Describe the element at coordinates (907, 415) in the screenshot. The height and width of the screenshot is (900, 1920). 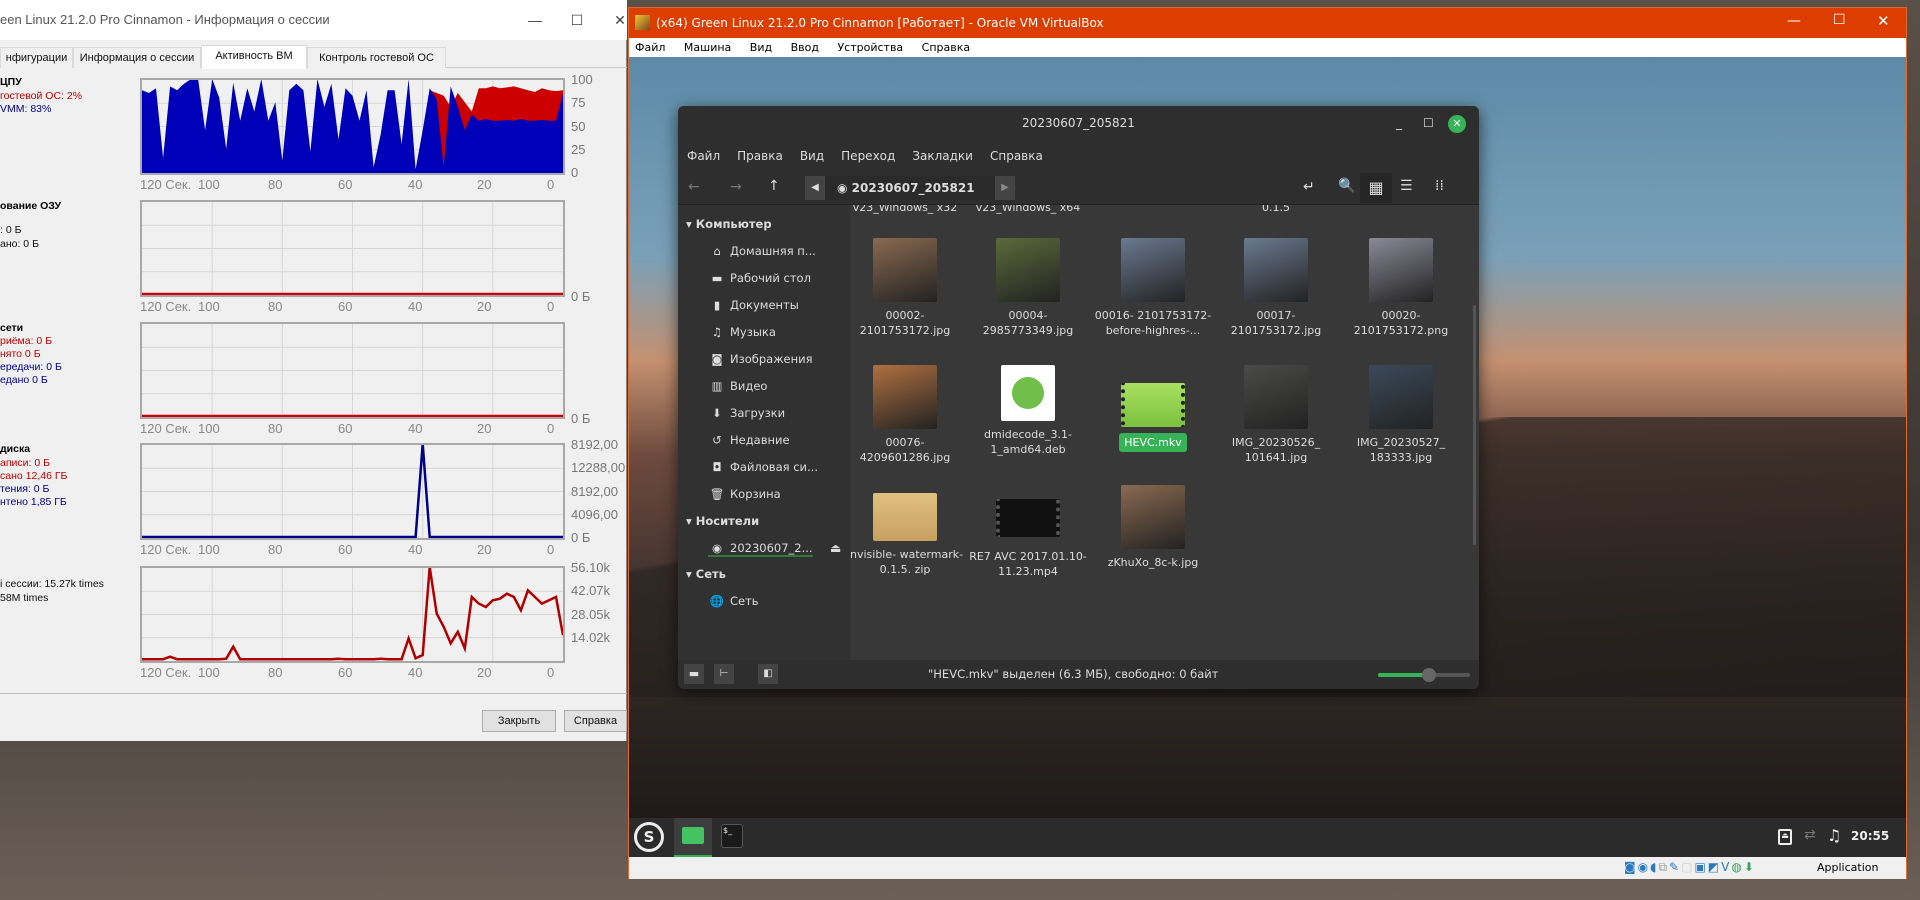
I see `file-item: 00076- 4209601286.jpg` at that location.